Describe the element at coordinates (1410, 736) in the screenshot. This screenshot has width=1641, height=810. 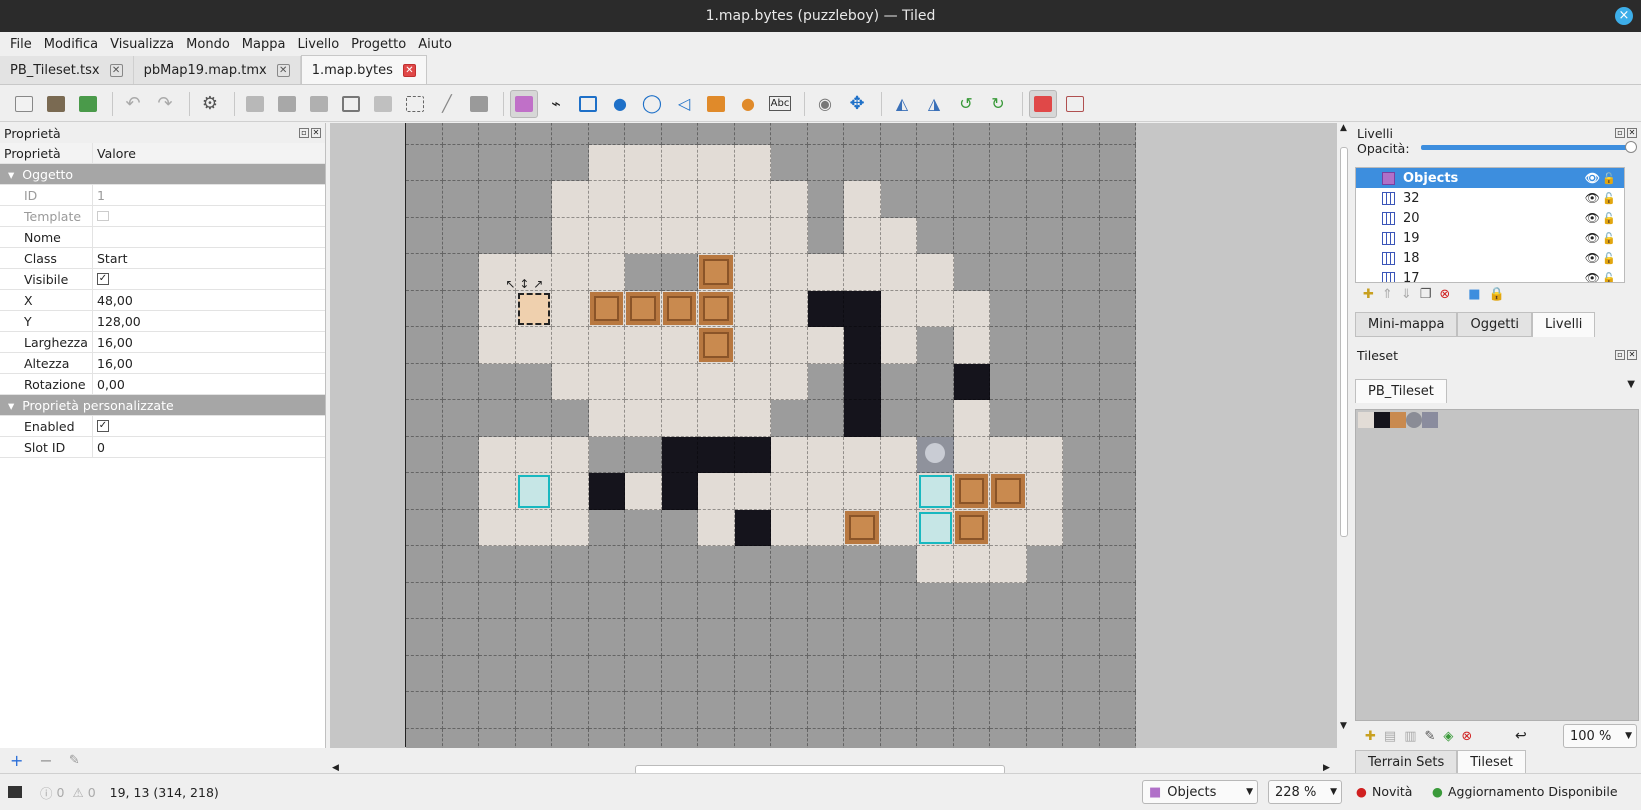
I see `export-tileset-icon: ▥` at that location.